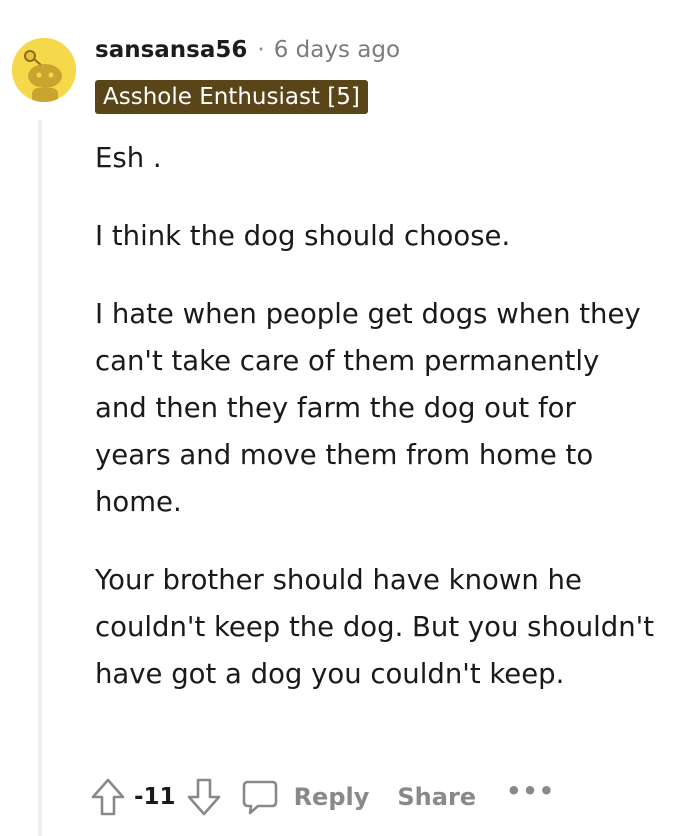 This screenshot has width=700, height=836. I want to click on comment-paragraph: I think the dog should choose., so click(303, 236).